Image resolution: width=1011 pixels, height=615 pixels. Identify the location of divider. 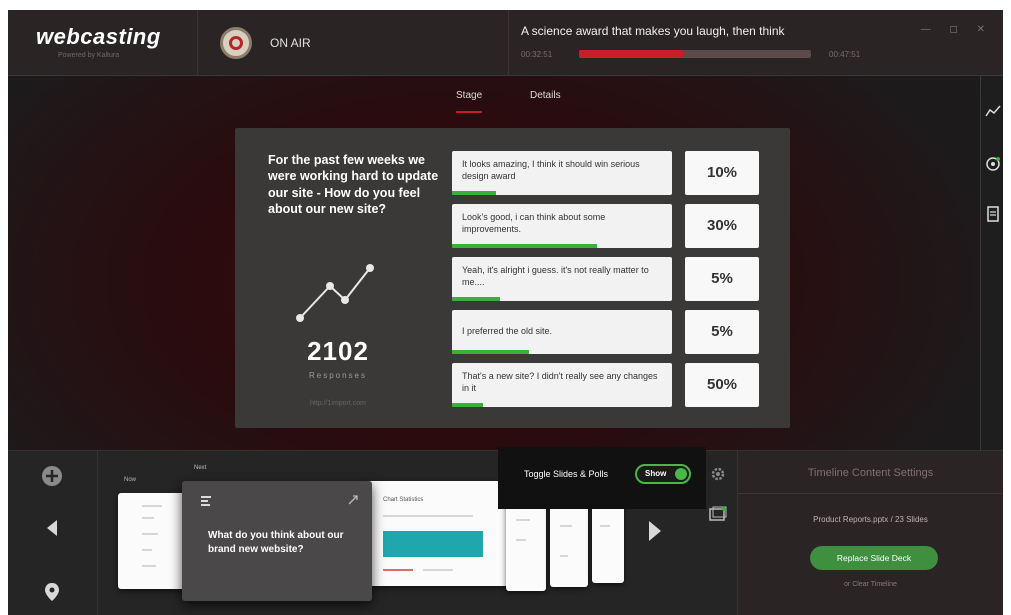
(870, 493).